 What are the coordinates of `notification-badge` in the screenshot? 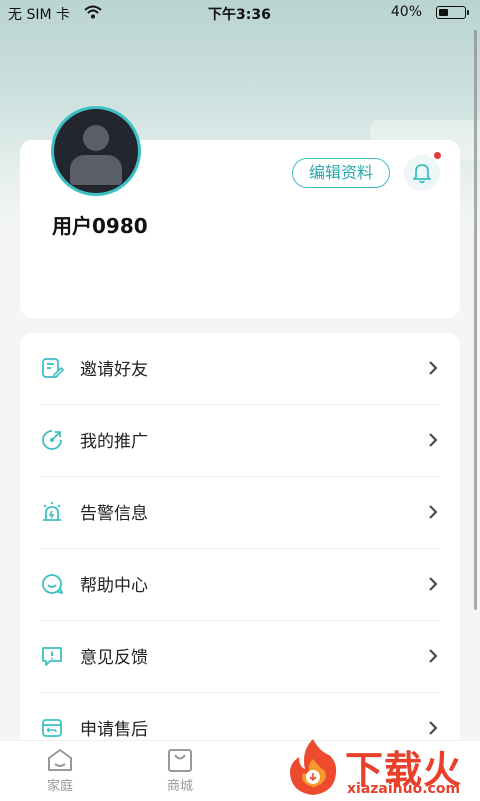 It's located at (437, 155).